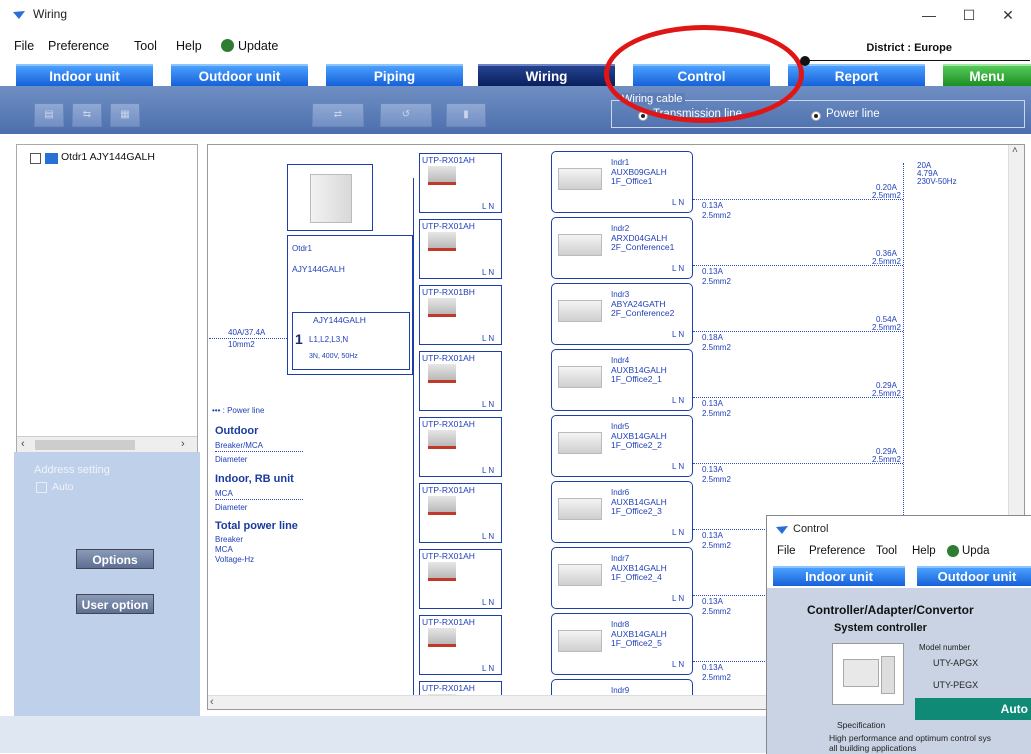  What do you see at coordinates (622, 578) in the screenshot?
I see `indoor-unit-box: Indr7 AUXB14GALH 1F_Office2_4 L N` at bounding box center [622, 578].